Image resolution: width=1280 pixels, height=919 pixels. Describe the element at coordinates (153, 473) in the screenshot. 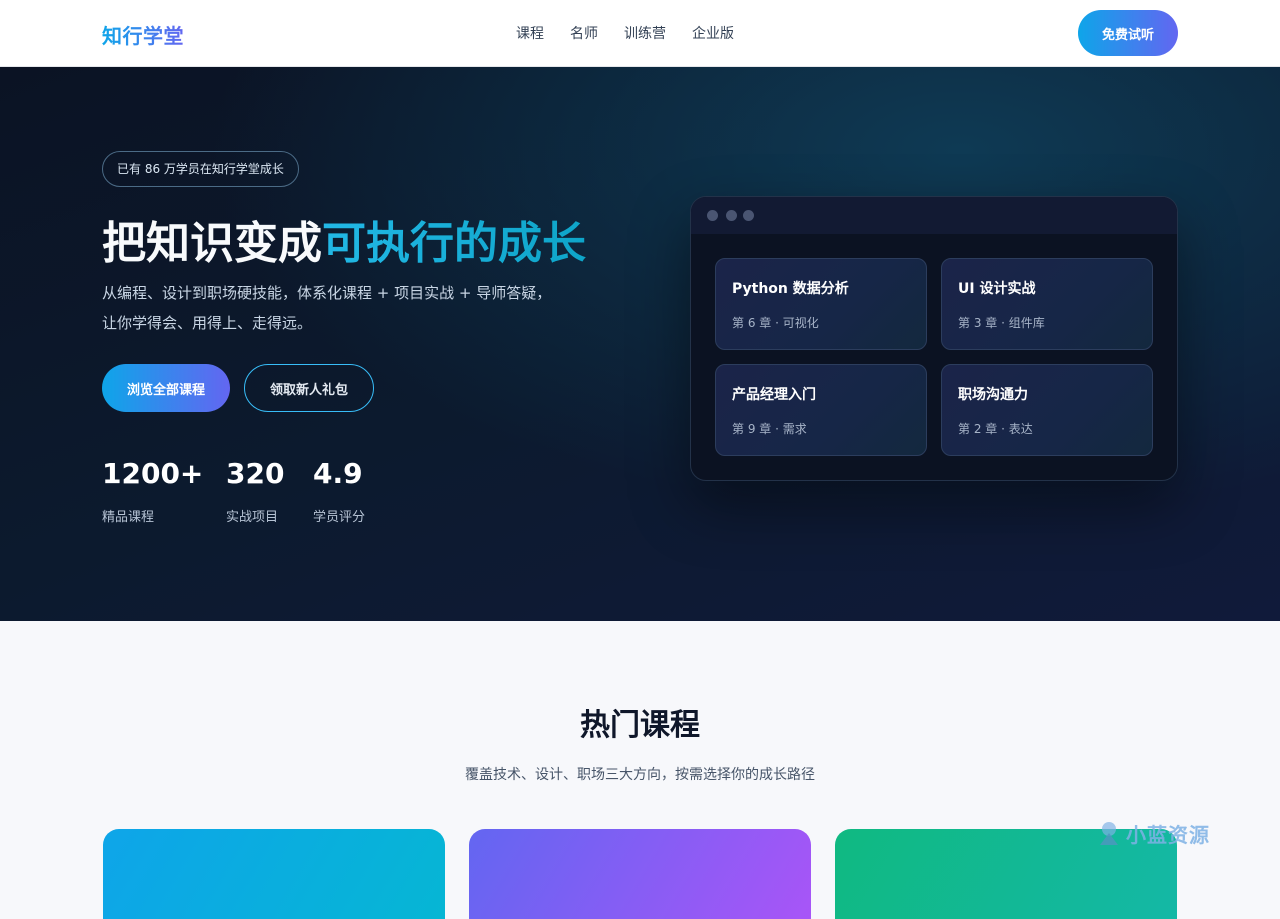

I see `stat-value: 1200+` at that location.